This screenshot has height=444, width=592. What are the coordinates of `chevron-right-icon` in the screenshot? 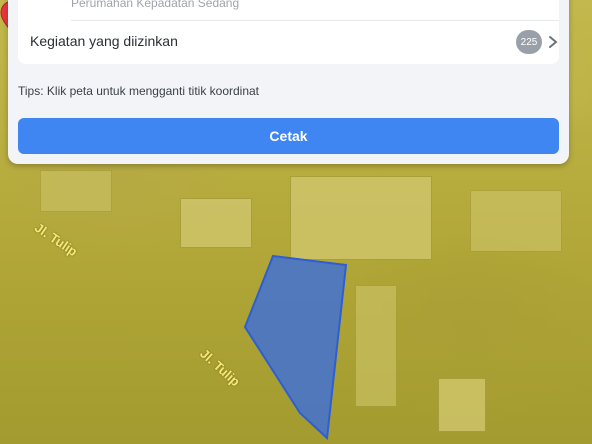 It's located at (553, 42).